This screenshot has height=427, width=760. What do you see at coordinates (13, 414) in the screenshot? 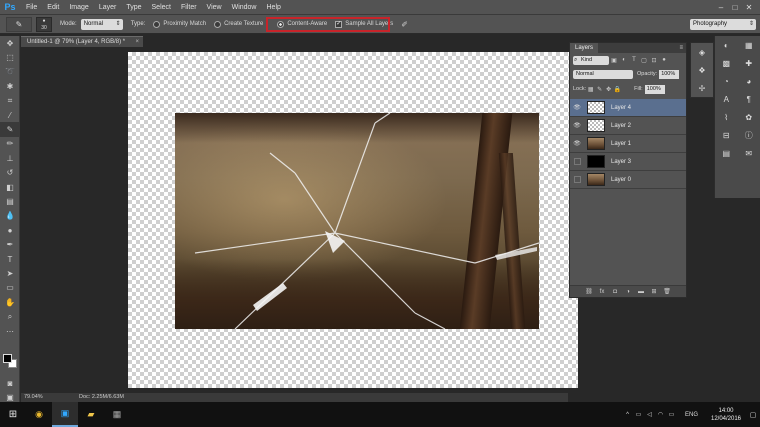
I see `windows-start-icon: ⊞` at bounding box center [13, 414].